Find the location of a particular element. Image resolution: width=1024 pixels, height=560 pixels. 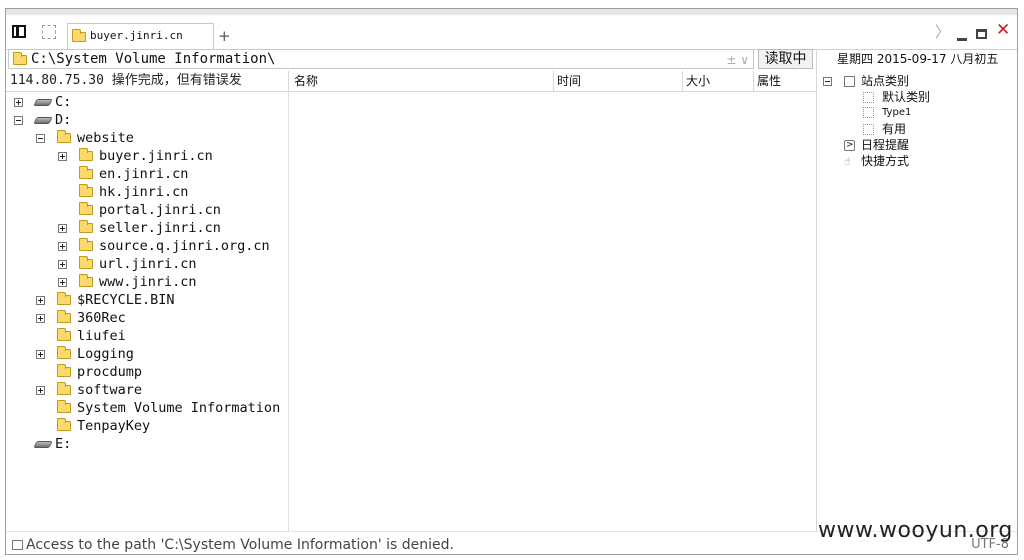

column-time: 时间 is located at coordinates (569, 81).